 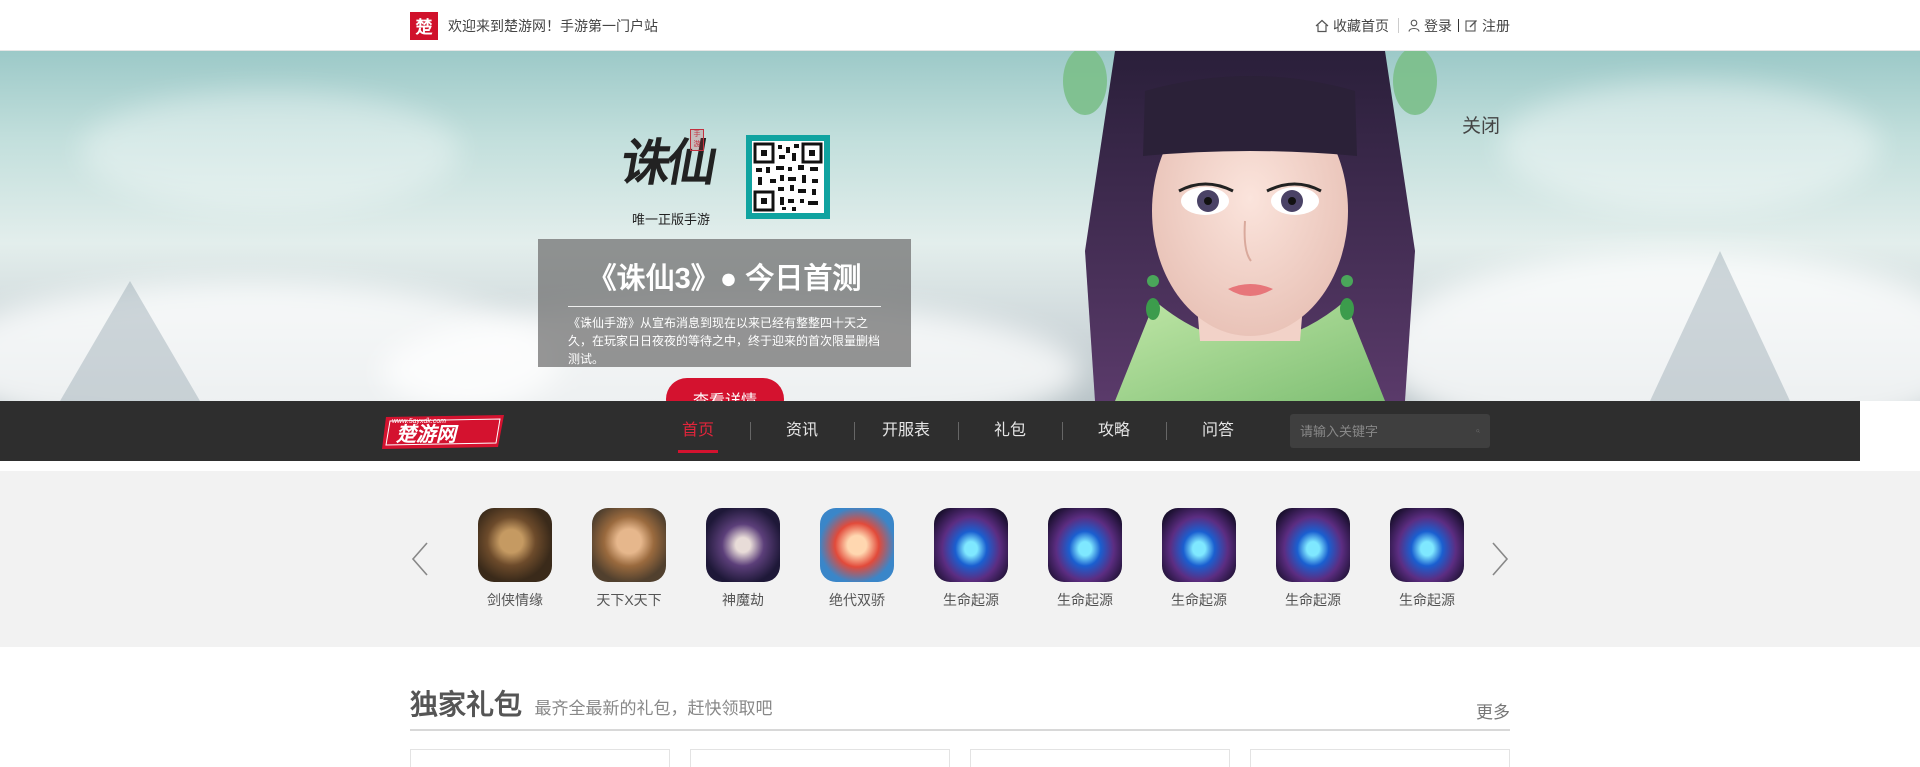 I want to click on more-link: 更多, so click(x=1493, y=710).